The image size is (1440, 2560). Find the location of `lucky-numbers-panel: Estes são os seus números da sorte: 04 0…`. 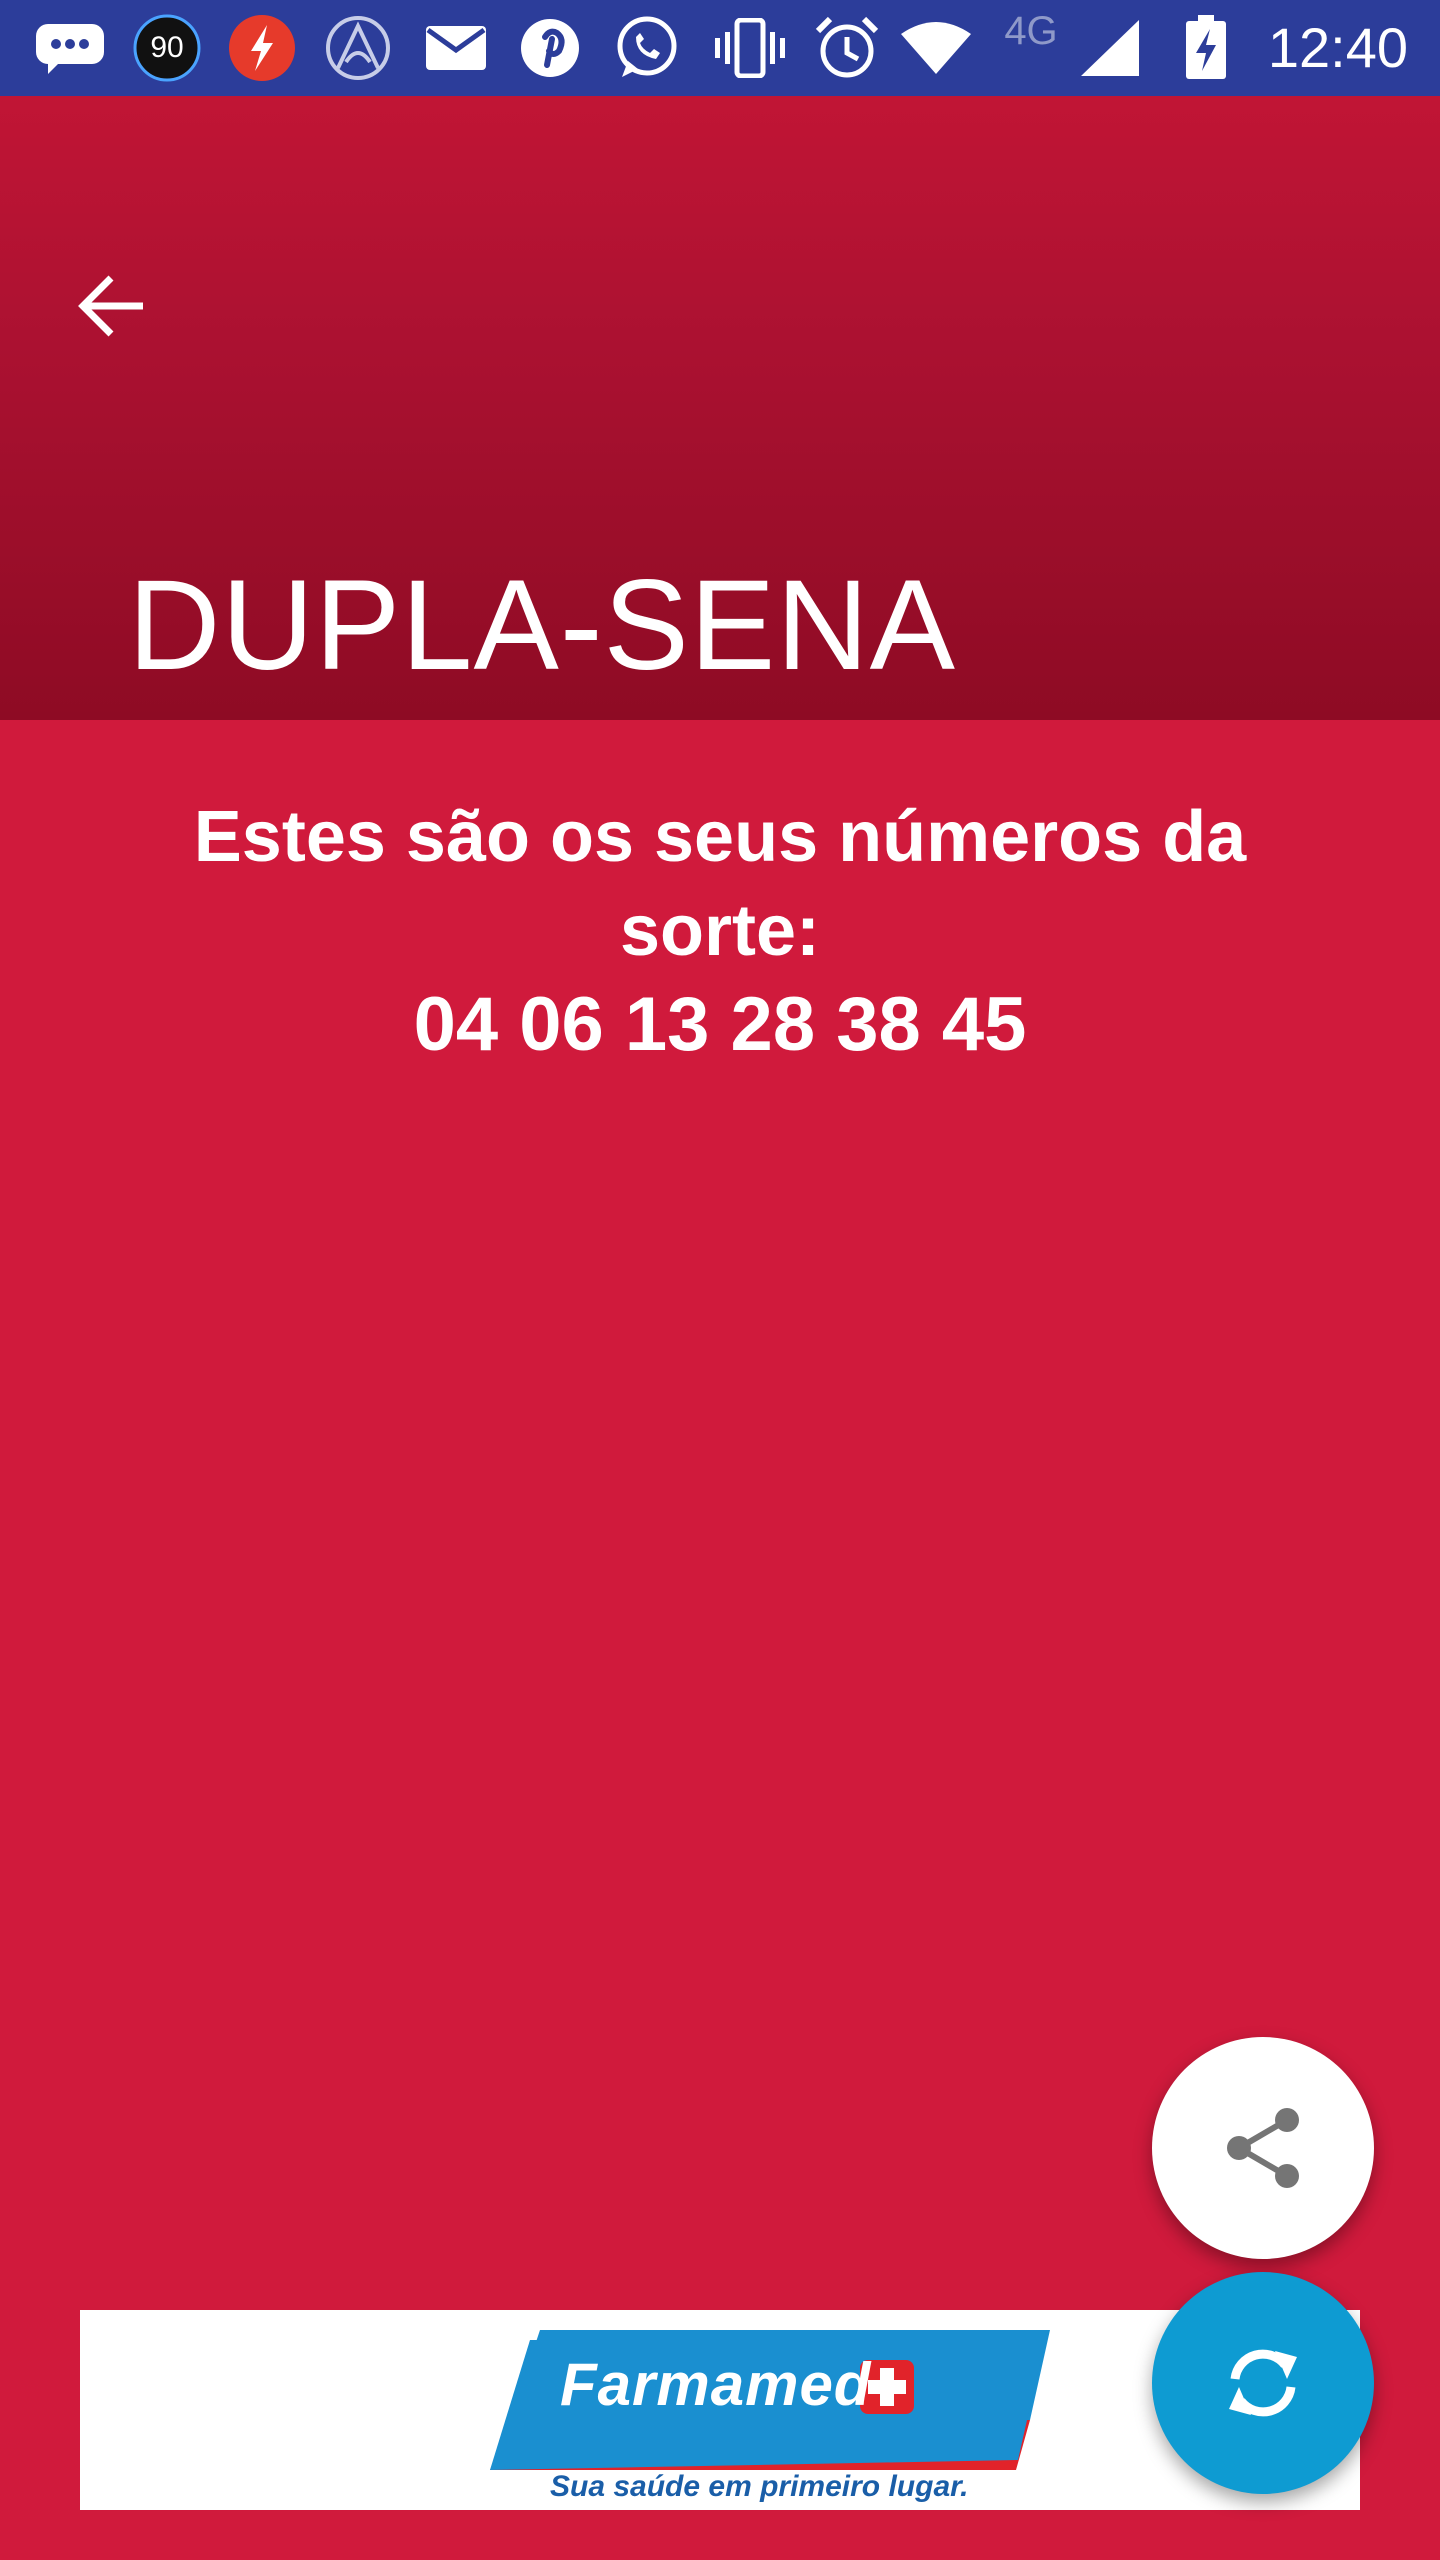

lucky-numbers-panel: Estes são os seus números da sorte: 04 0… is located at coordinates (720, 931).